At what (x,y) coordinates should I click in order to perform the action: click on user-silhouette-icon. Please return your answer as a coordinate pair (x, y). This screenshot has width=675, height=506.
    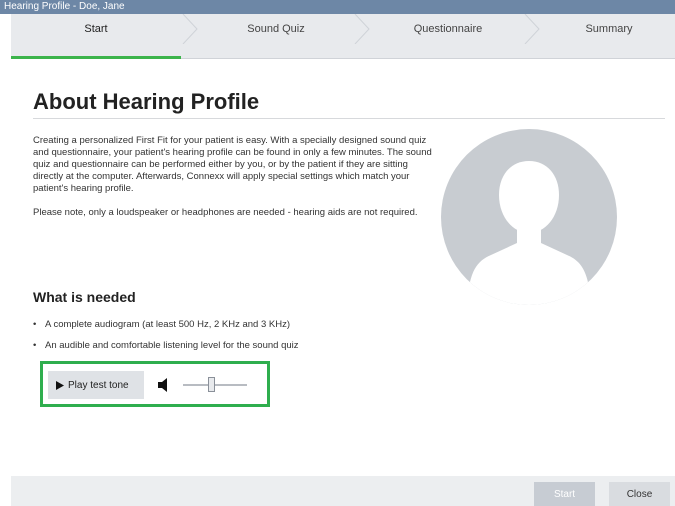
    Looking at the image, I should click on (529, 217).